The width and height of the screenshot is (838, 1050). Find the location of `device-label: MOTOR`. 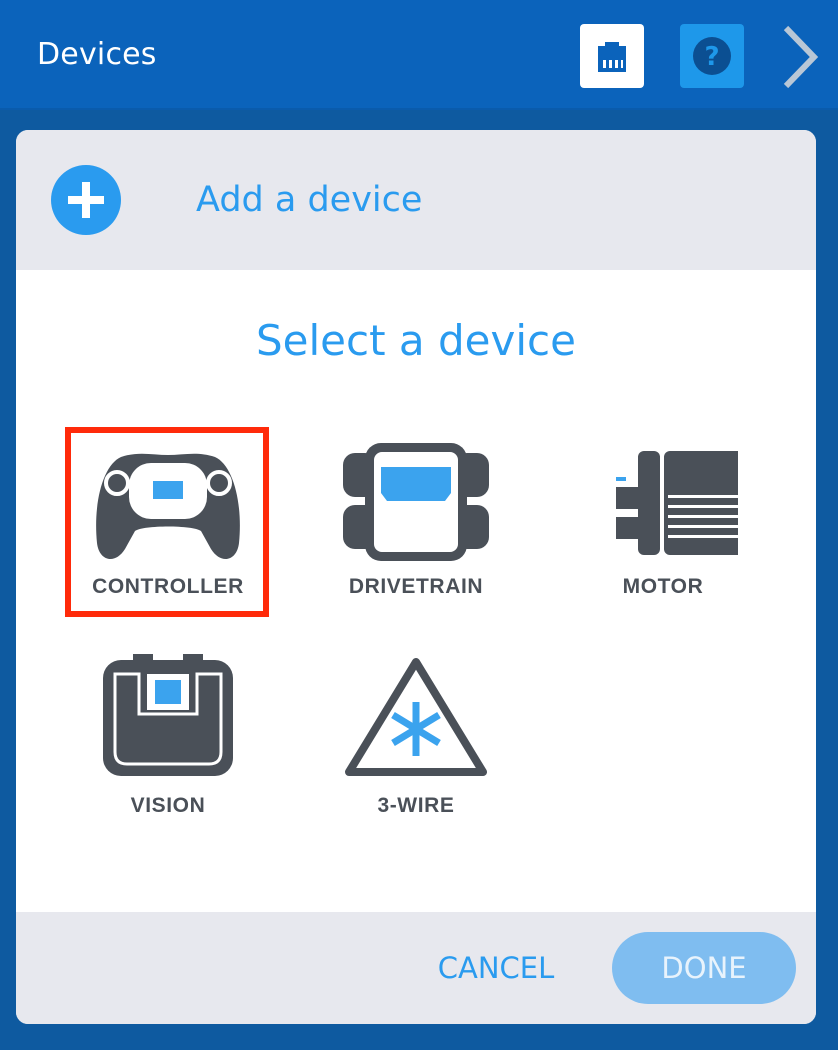

device-label: MOTOR is located at coordinates (663, 586).